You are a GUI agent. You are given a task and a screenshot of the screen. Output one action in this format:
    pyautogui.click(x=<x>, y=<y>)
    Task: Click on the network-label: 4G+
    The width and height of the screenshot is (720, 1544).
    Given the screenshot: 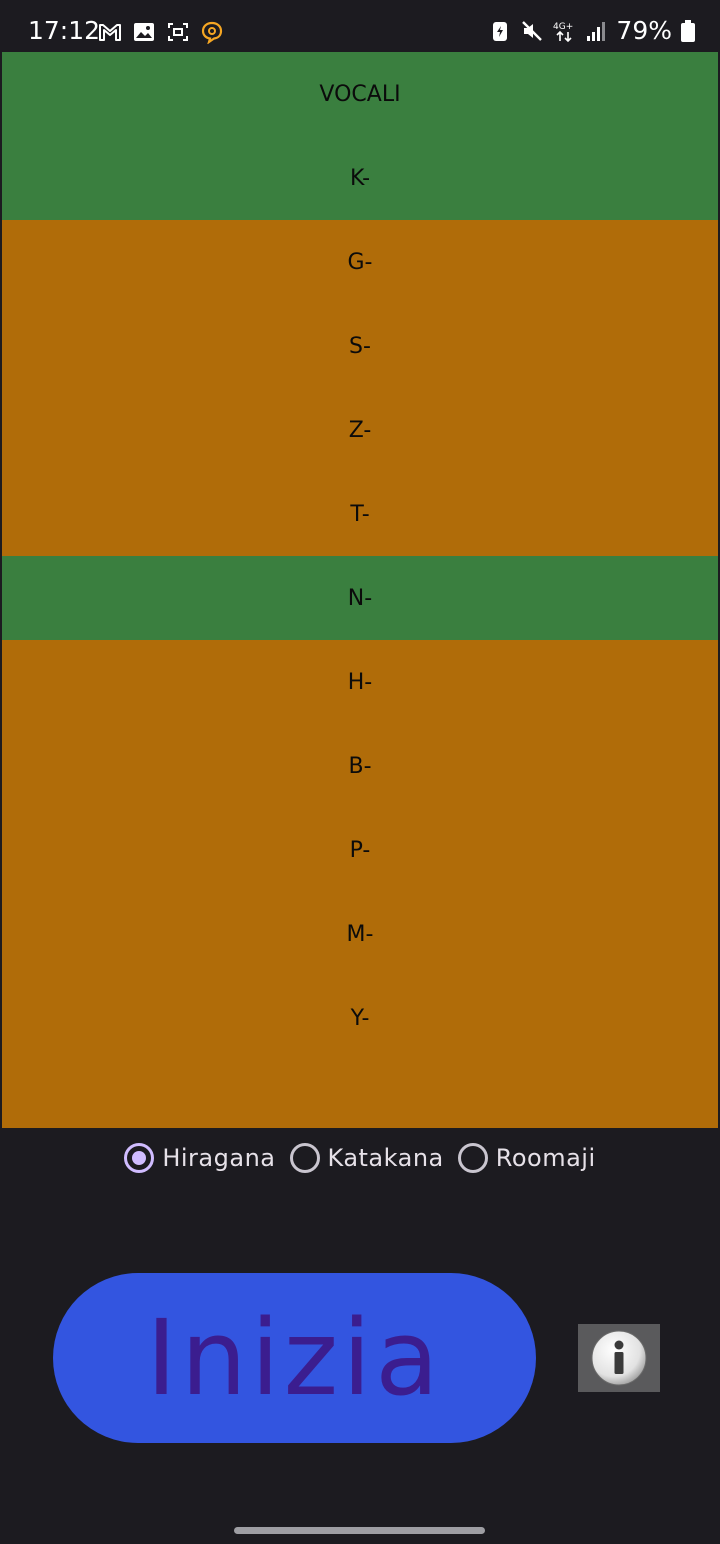 What is the action you would take?
    pyautogui.click(x=563, y=27)
    